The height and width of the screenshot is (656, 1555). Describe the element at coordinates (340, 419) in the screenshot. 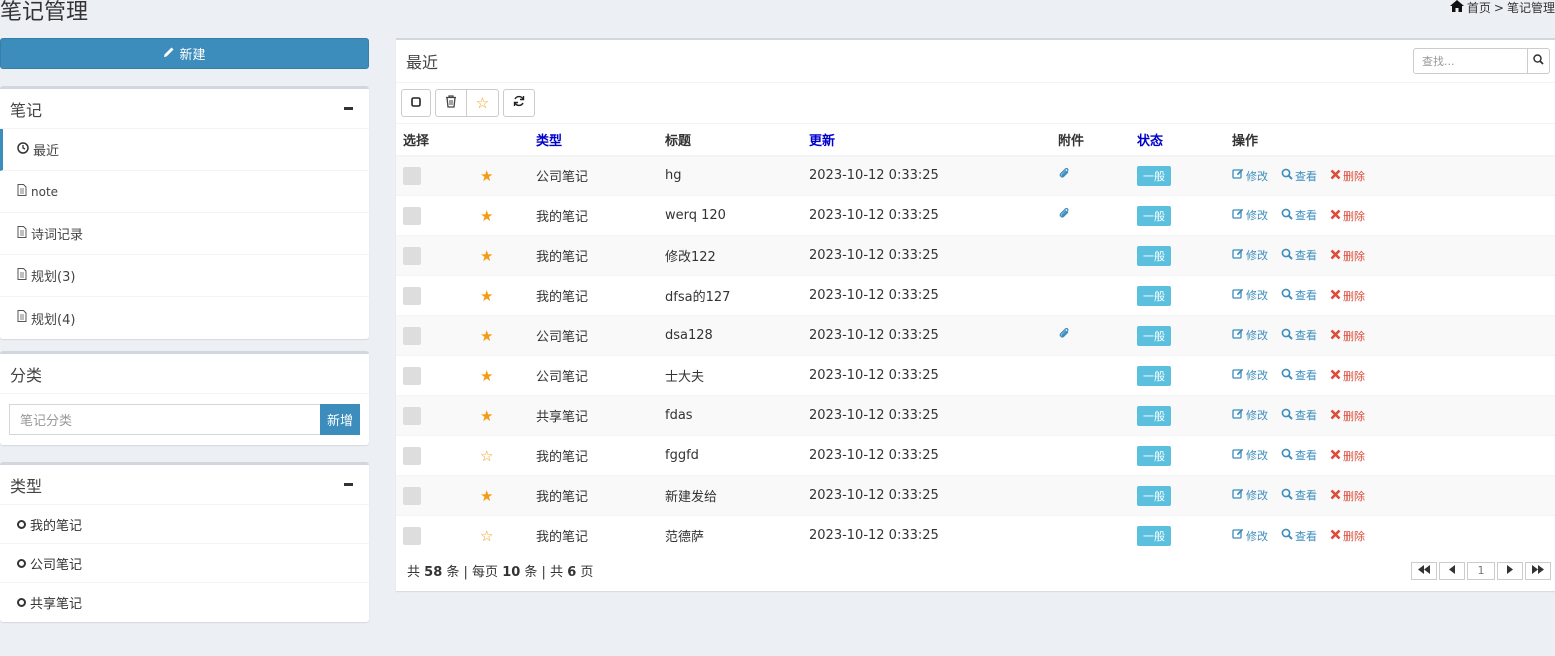

I see `add-category-button: 新增` at that location.